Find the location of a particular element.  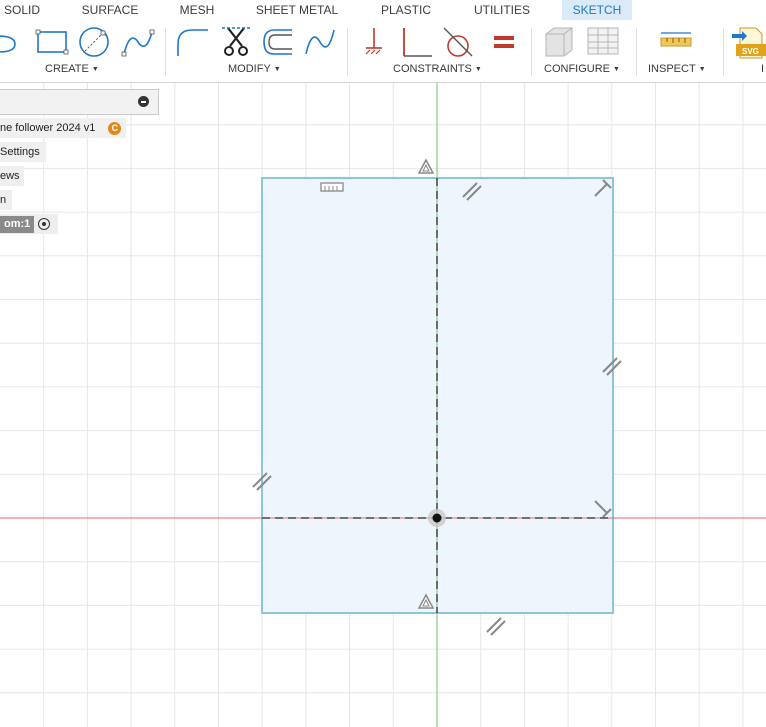

settings-label: Settings is located at coordinates (20, 152).